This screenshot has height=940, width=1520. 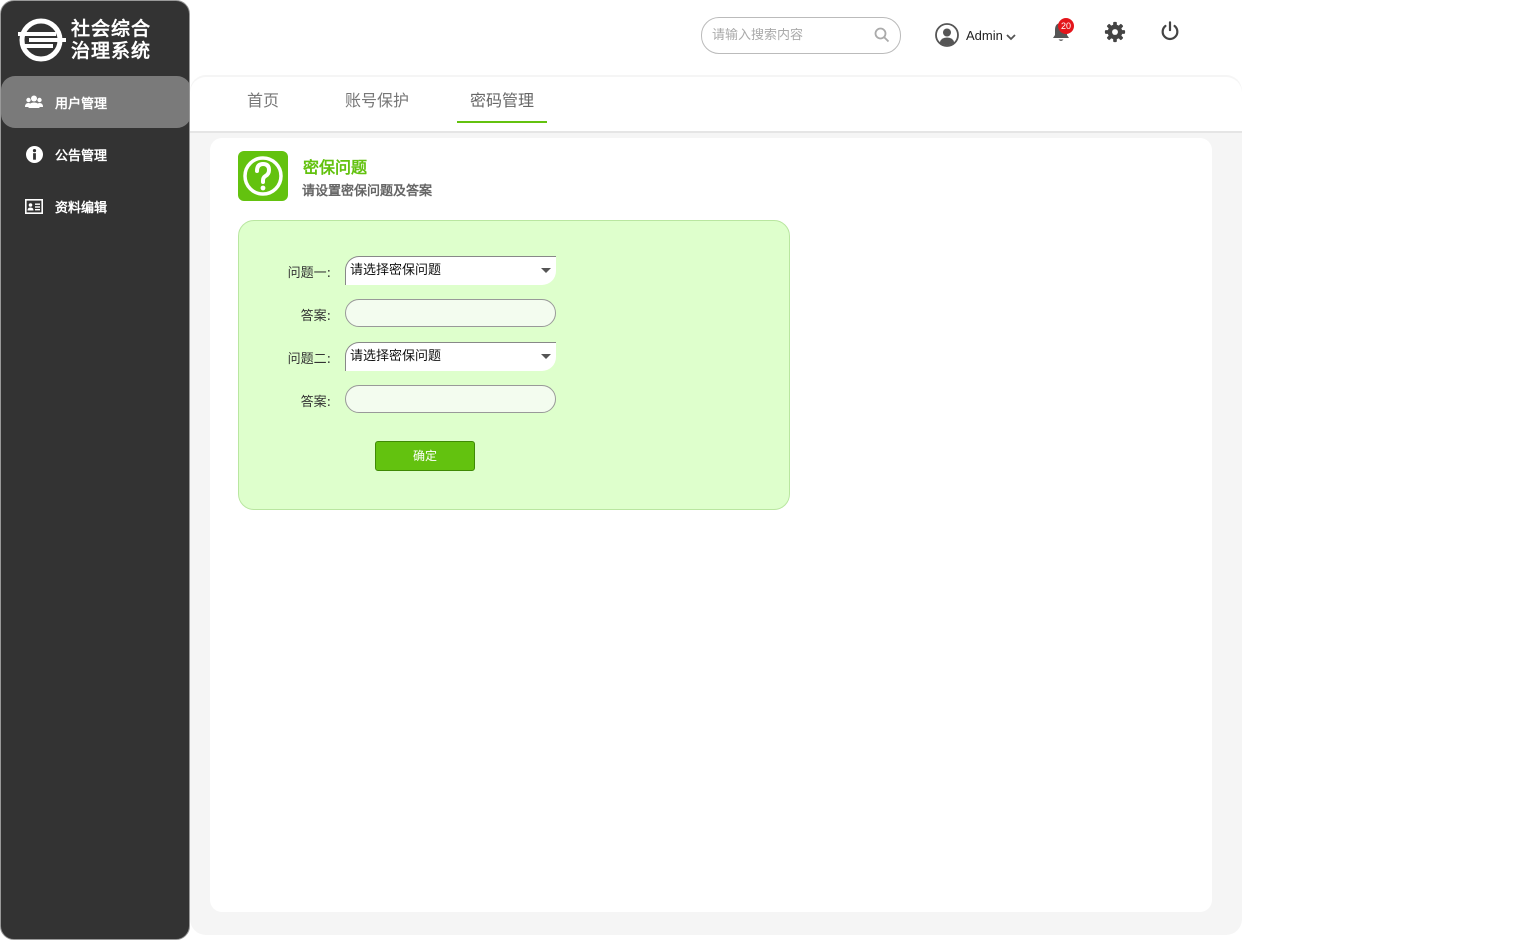 What do you see at coordinates (309, 273) in the screenshot?
I see `question-1-label: 问题一:` at bounding box center [309, 273].